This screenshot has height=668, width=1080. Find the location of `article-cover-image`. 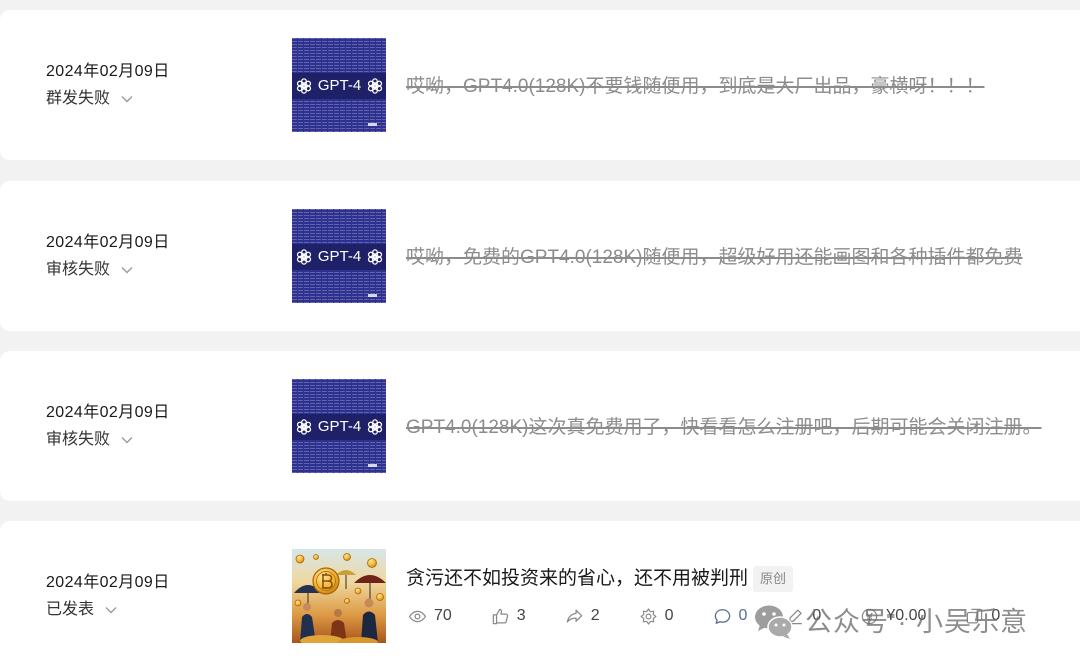

article-cover-image is located at coordinates (339, 596).